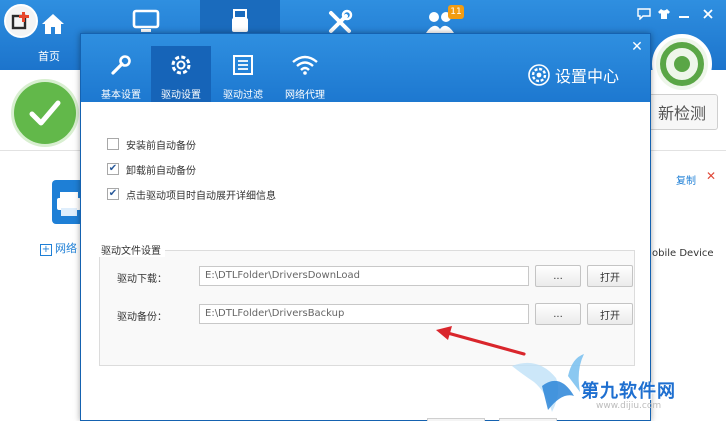 The width and height of the screenshot is (726, 421). I want to click on close-icon, so click(708, 14).